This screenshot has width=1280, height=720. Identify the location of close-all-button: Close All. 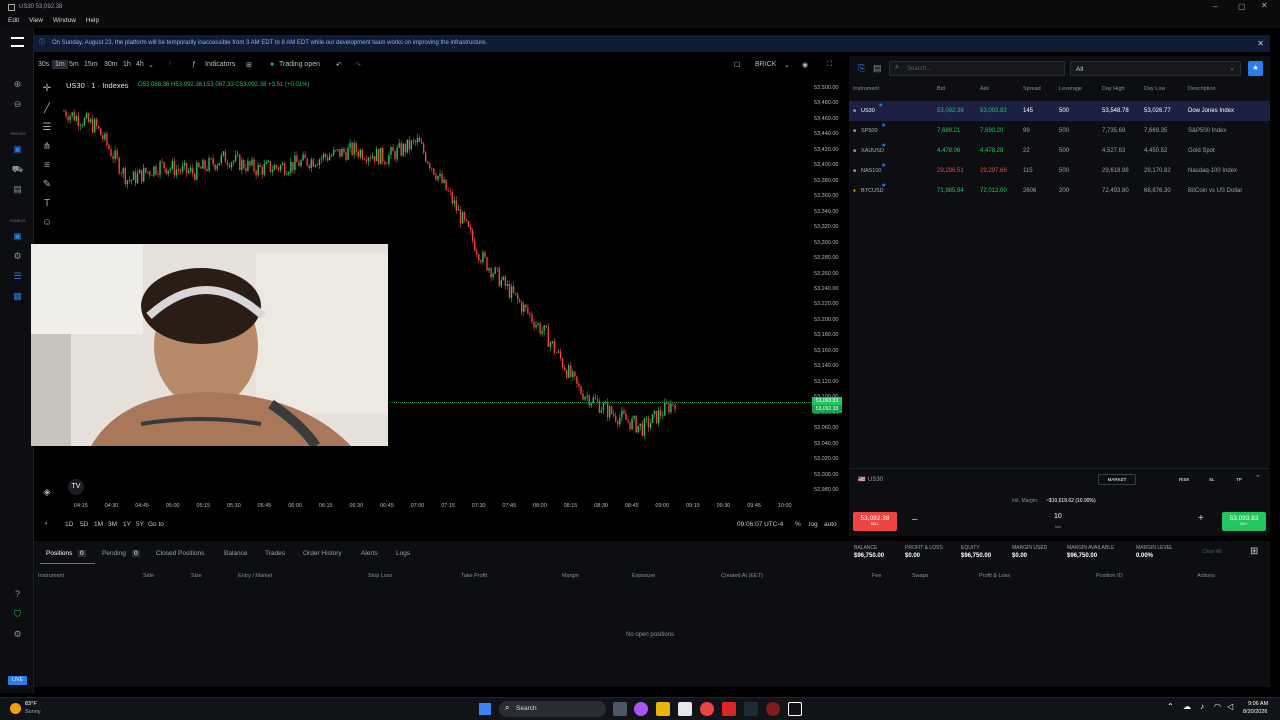
(1211, 552).